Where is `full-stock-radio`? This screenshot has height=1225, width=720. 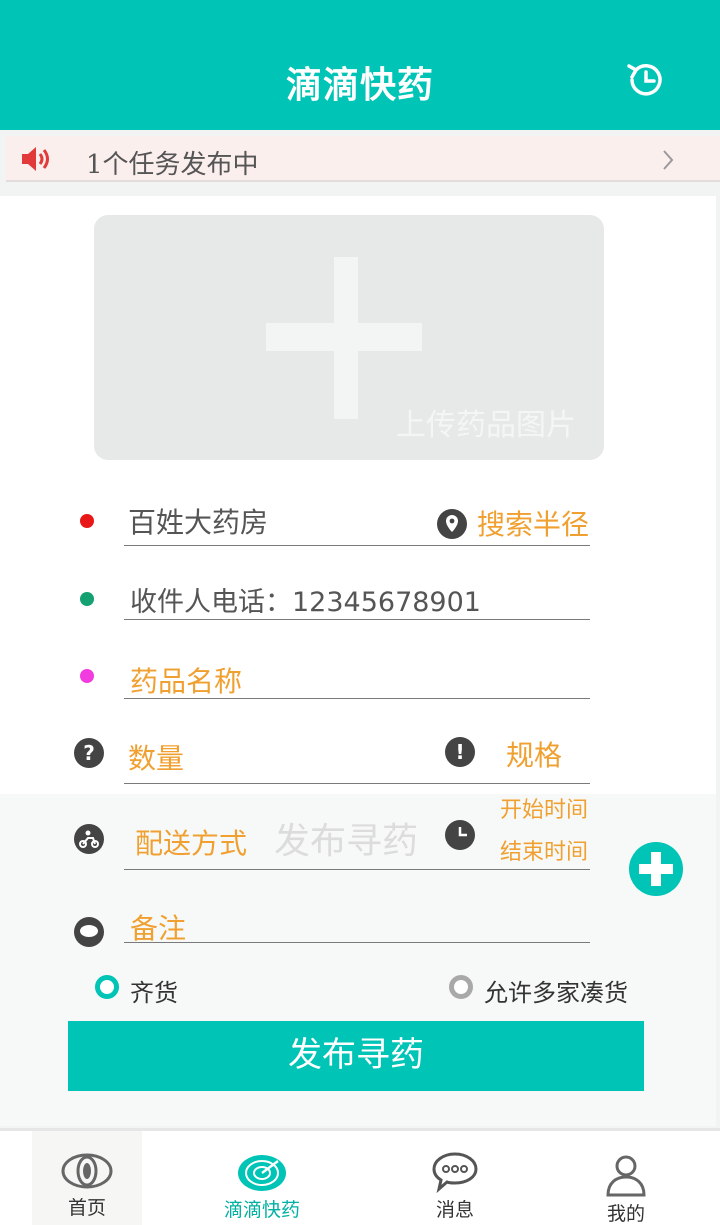
full-stock-radio is located at coordinates (107, 987).